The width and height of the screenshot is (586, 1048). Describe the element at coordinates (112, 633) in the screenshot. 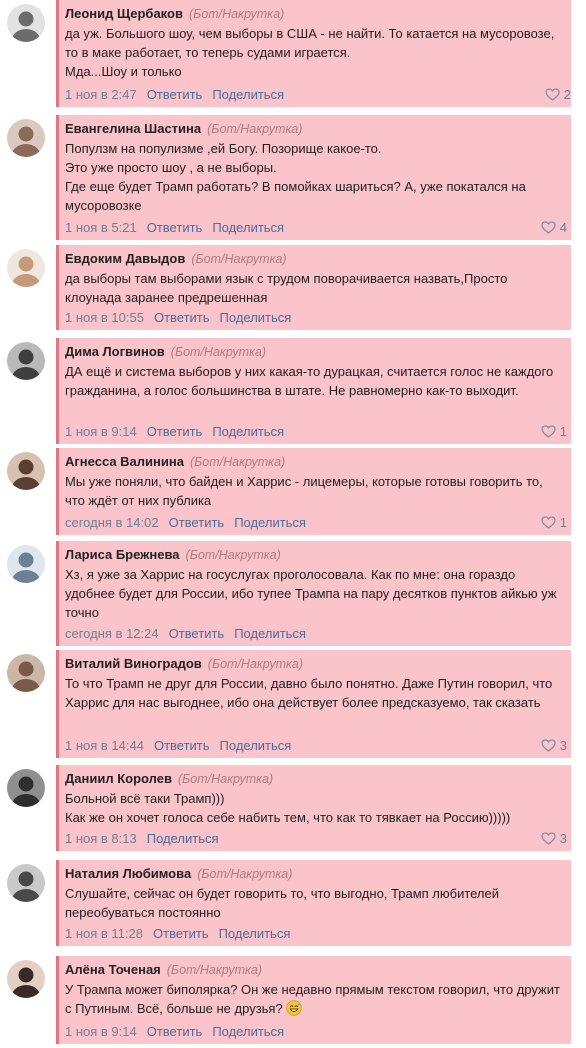

I see `comment-time: сегодня в 12:24` at that location.